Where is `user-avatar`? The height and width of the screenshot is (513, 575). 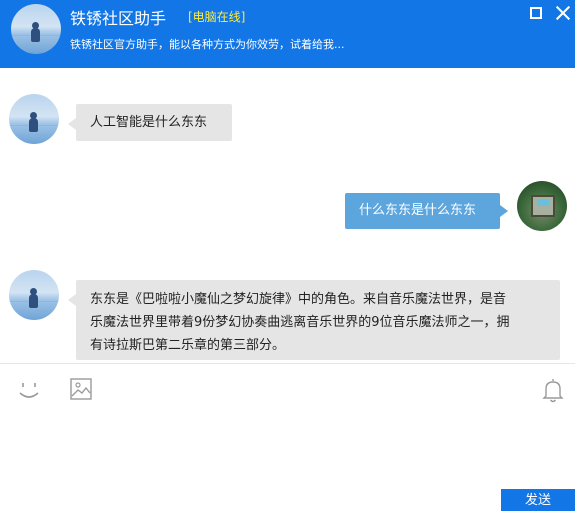
user-avatar is located at coordinates (542, 206).